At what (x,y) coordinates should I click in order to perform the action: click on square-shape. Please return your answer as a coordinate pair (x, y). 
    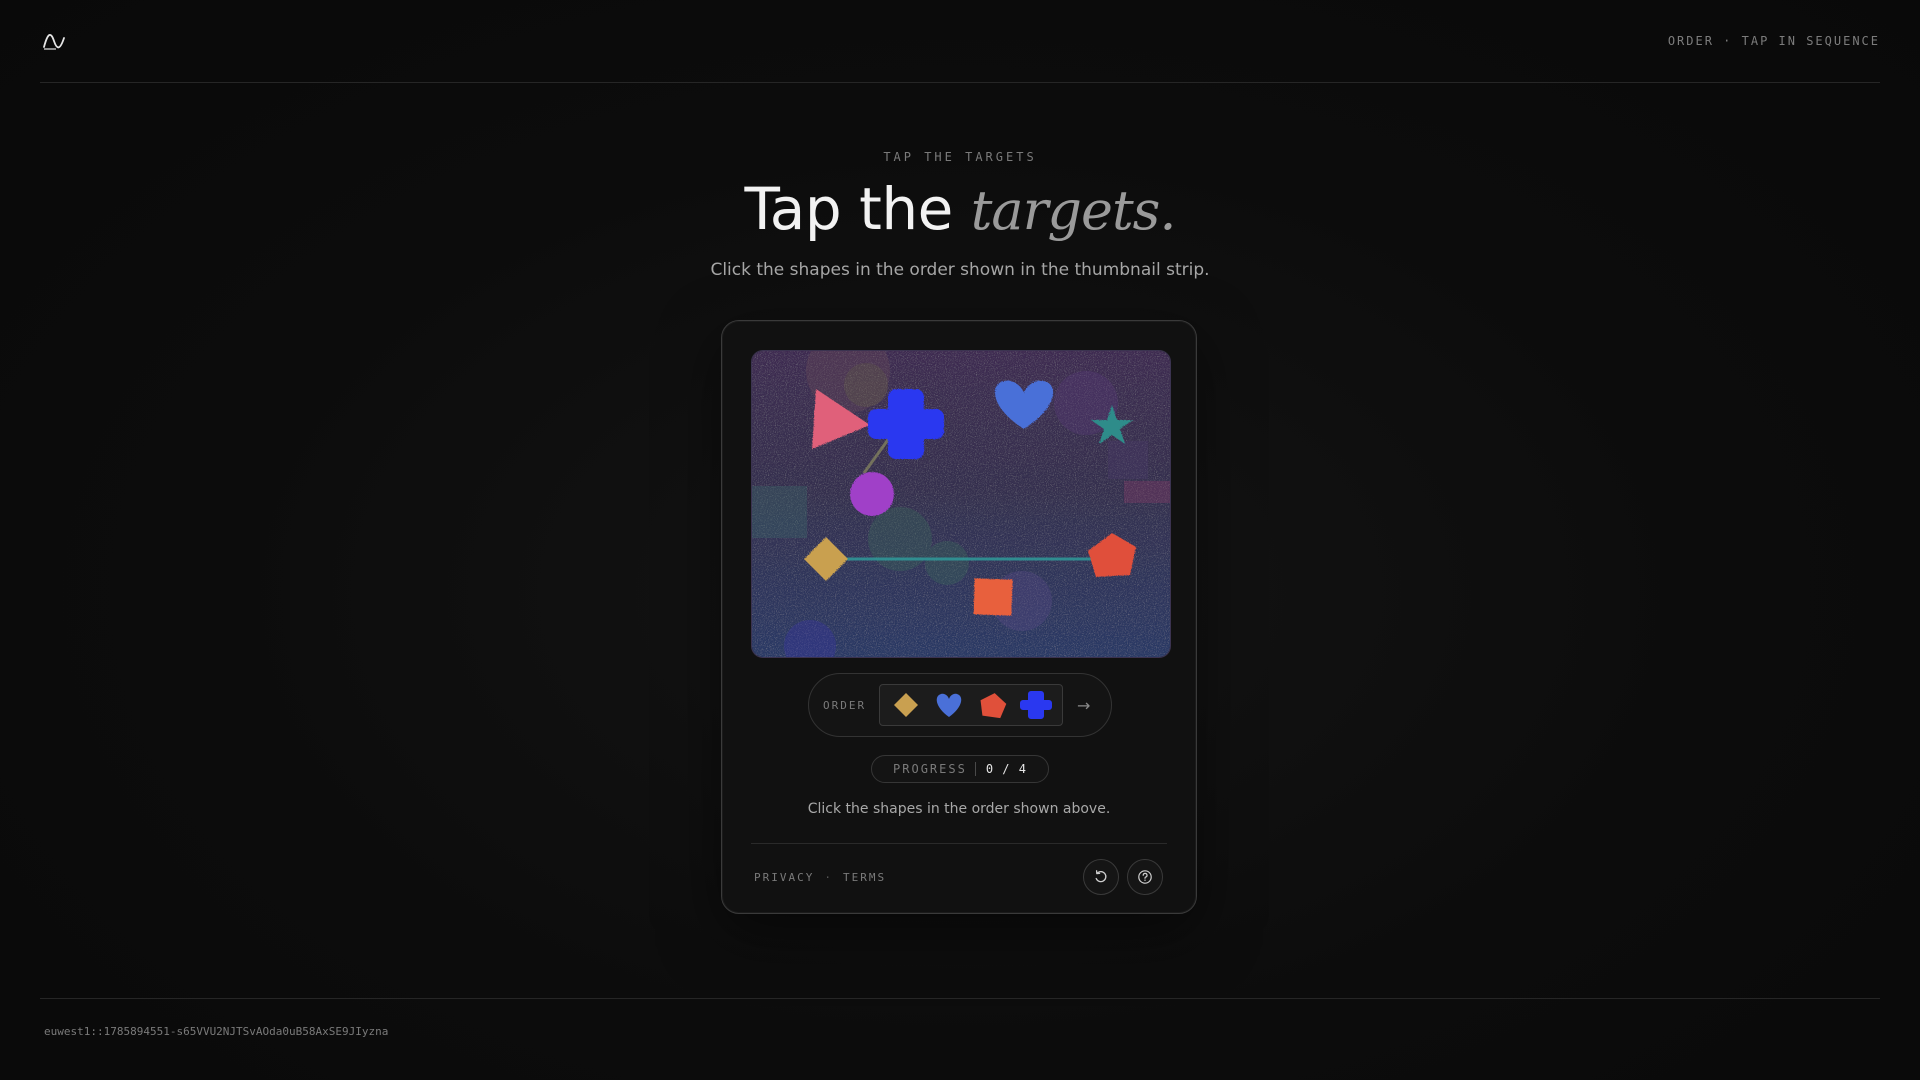
    Looking at the image, I should click on (993, 597).